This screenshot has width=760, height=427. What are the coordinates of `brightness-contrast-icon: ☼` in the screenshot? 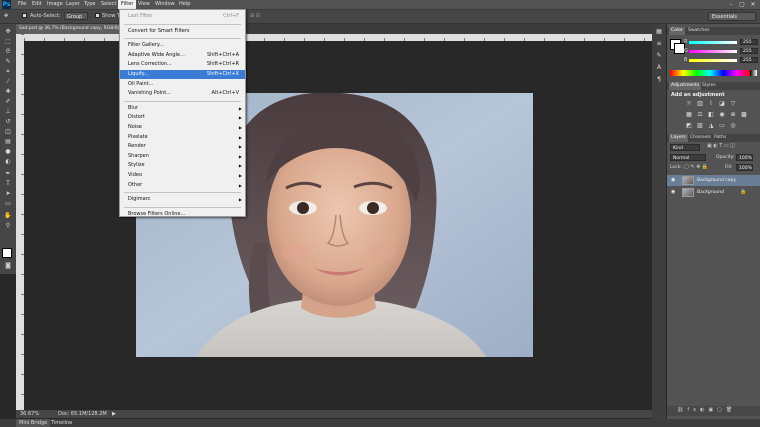 It's located at (689, 103).